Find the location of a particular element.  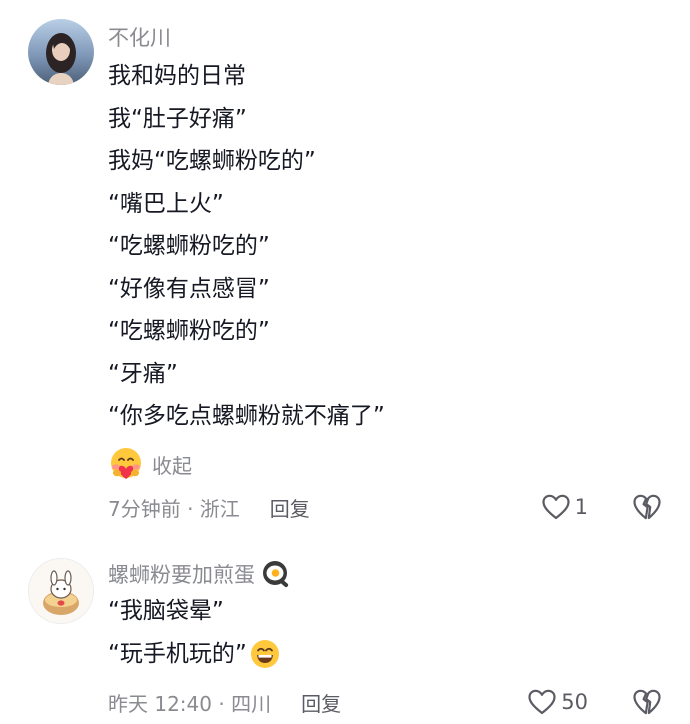

collapse-button: 收起 is located at coordinates (150, 464).